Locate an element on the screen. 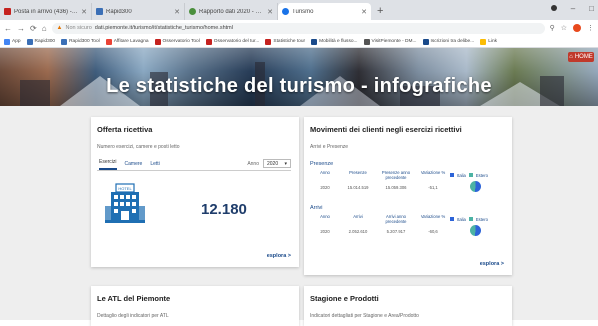 The image size is (598, 326). bookmark-label: Statistiche tour is located at coordinates (289, 41).